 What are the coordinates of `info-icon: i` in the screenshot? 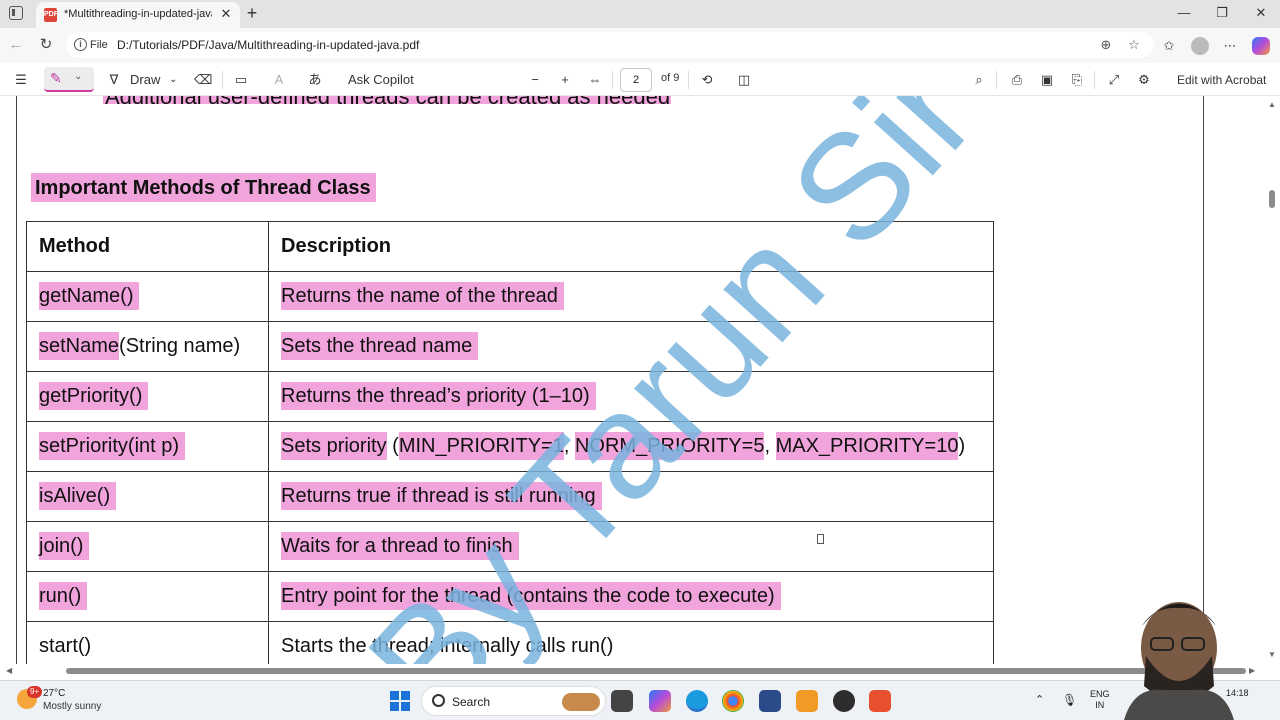 It's located at (80, 44).